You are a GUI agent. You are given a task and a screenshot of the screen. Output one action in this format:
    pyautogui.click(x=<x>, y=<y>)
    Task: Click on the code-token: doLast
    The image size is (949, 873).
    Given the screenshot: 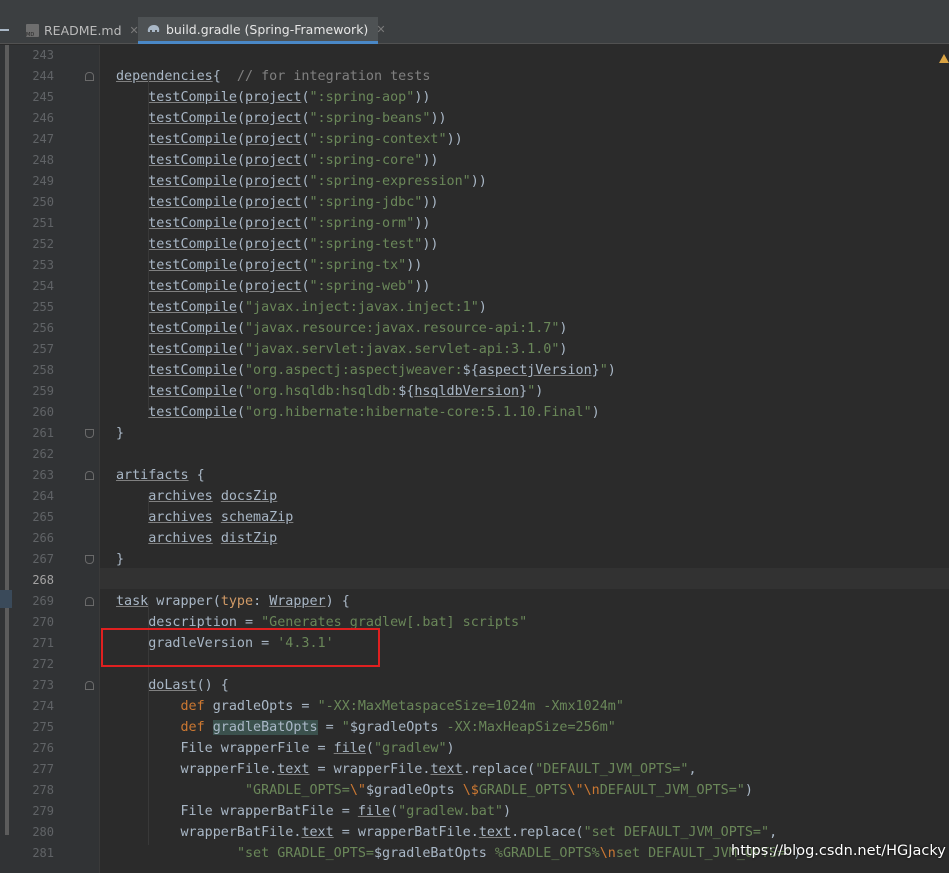 What is the action you would take?
    pyautogui.click(x=172, y=685)
    